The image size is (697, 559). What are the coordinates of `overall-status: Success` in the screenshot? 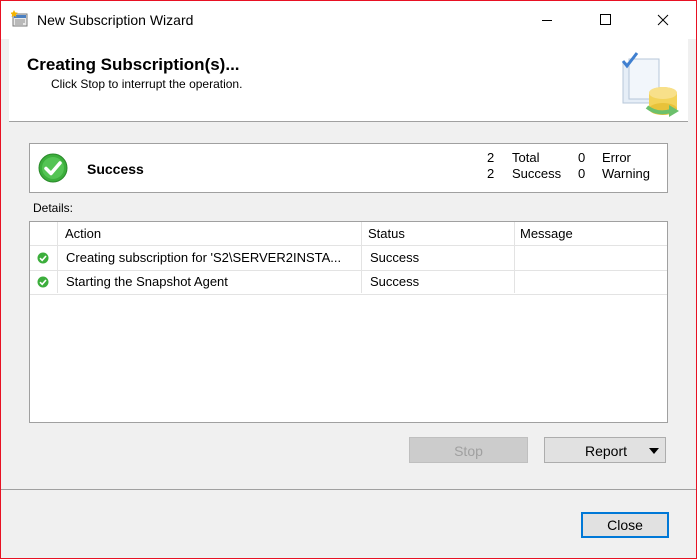 It's located at (115, 169).